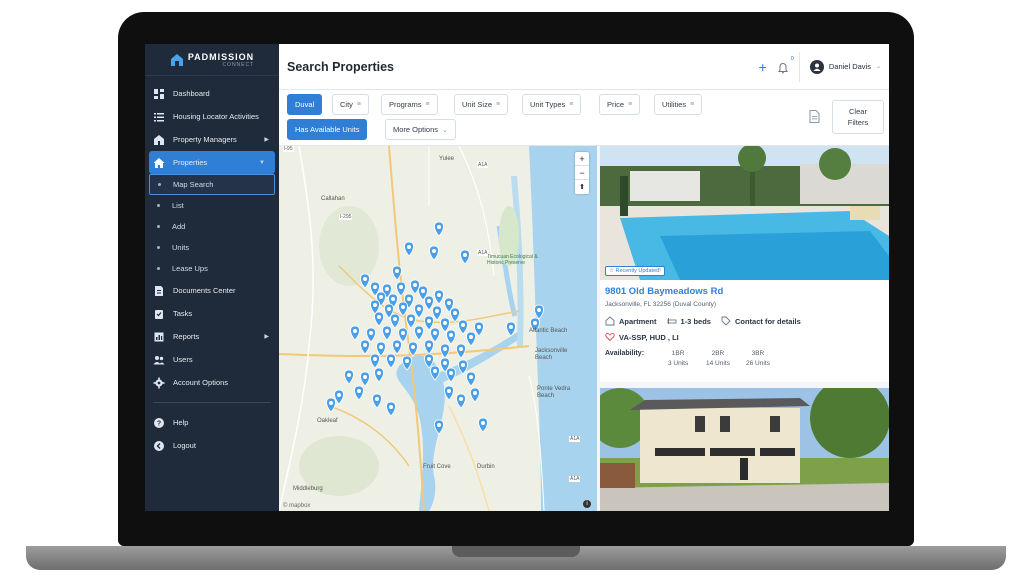 The image size is (1024, 584). What do you see at coordinates (205, 139) in the screenshot?
I see `sidebar-item-label: Property Managers` at bounding box center [205, 139].